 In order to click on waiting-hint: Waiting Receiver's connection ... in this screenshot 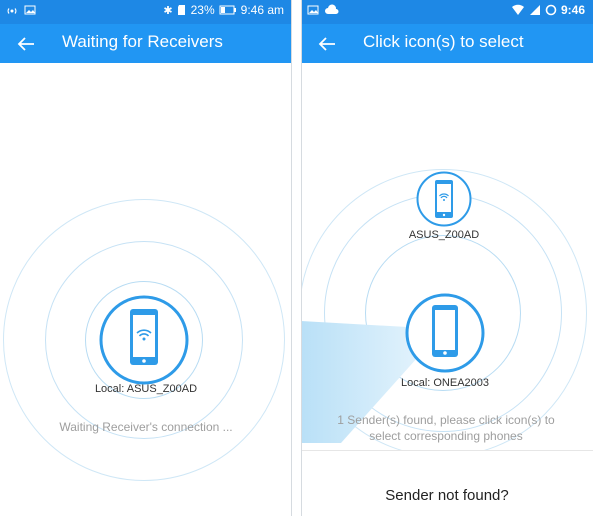, I will do `click(146, 427)`.